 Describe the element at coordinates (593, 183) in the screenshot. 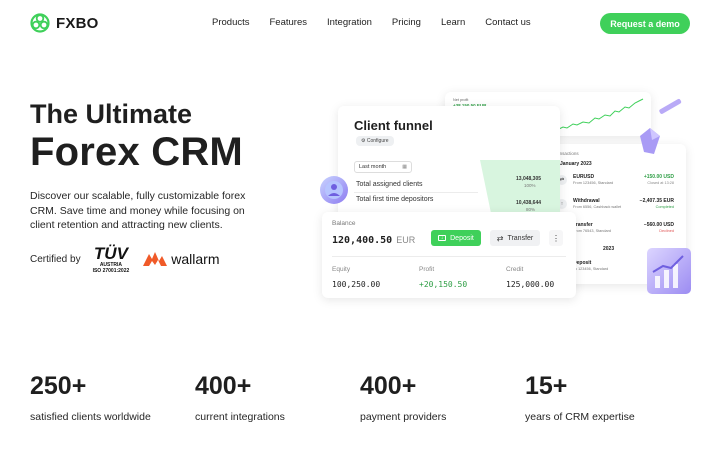

I see `tx-sub: From 123456, Standard` at that location.